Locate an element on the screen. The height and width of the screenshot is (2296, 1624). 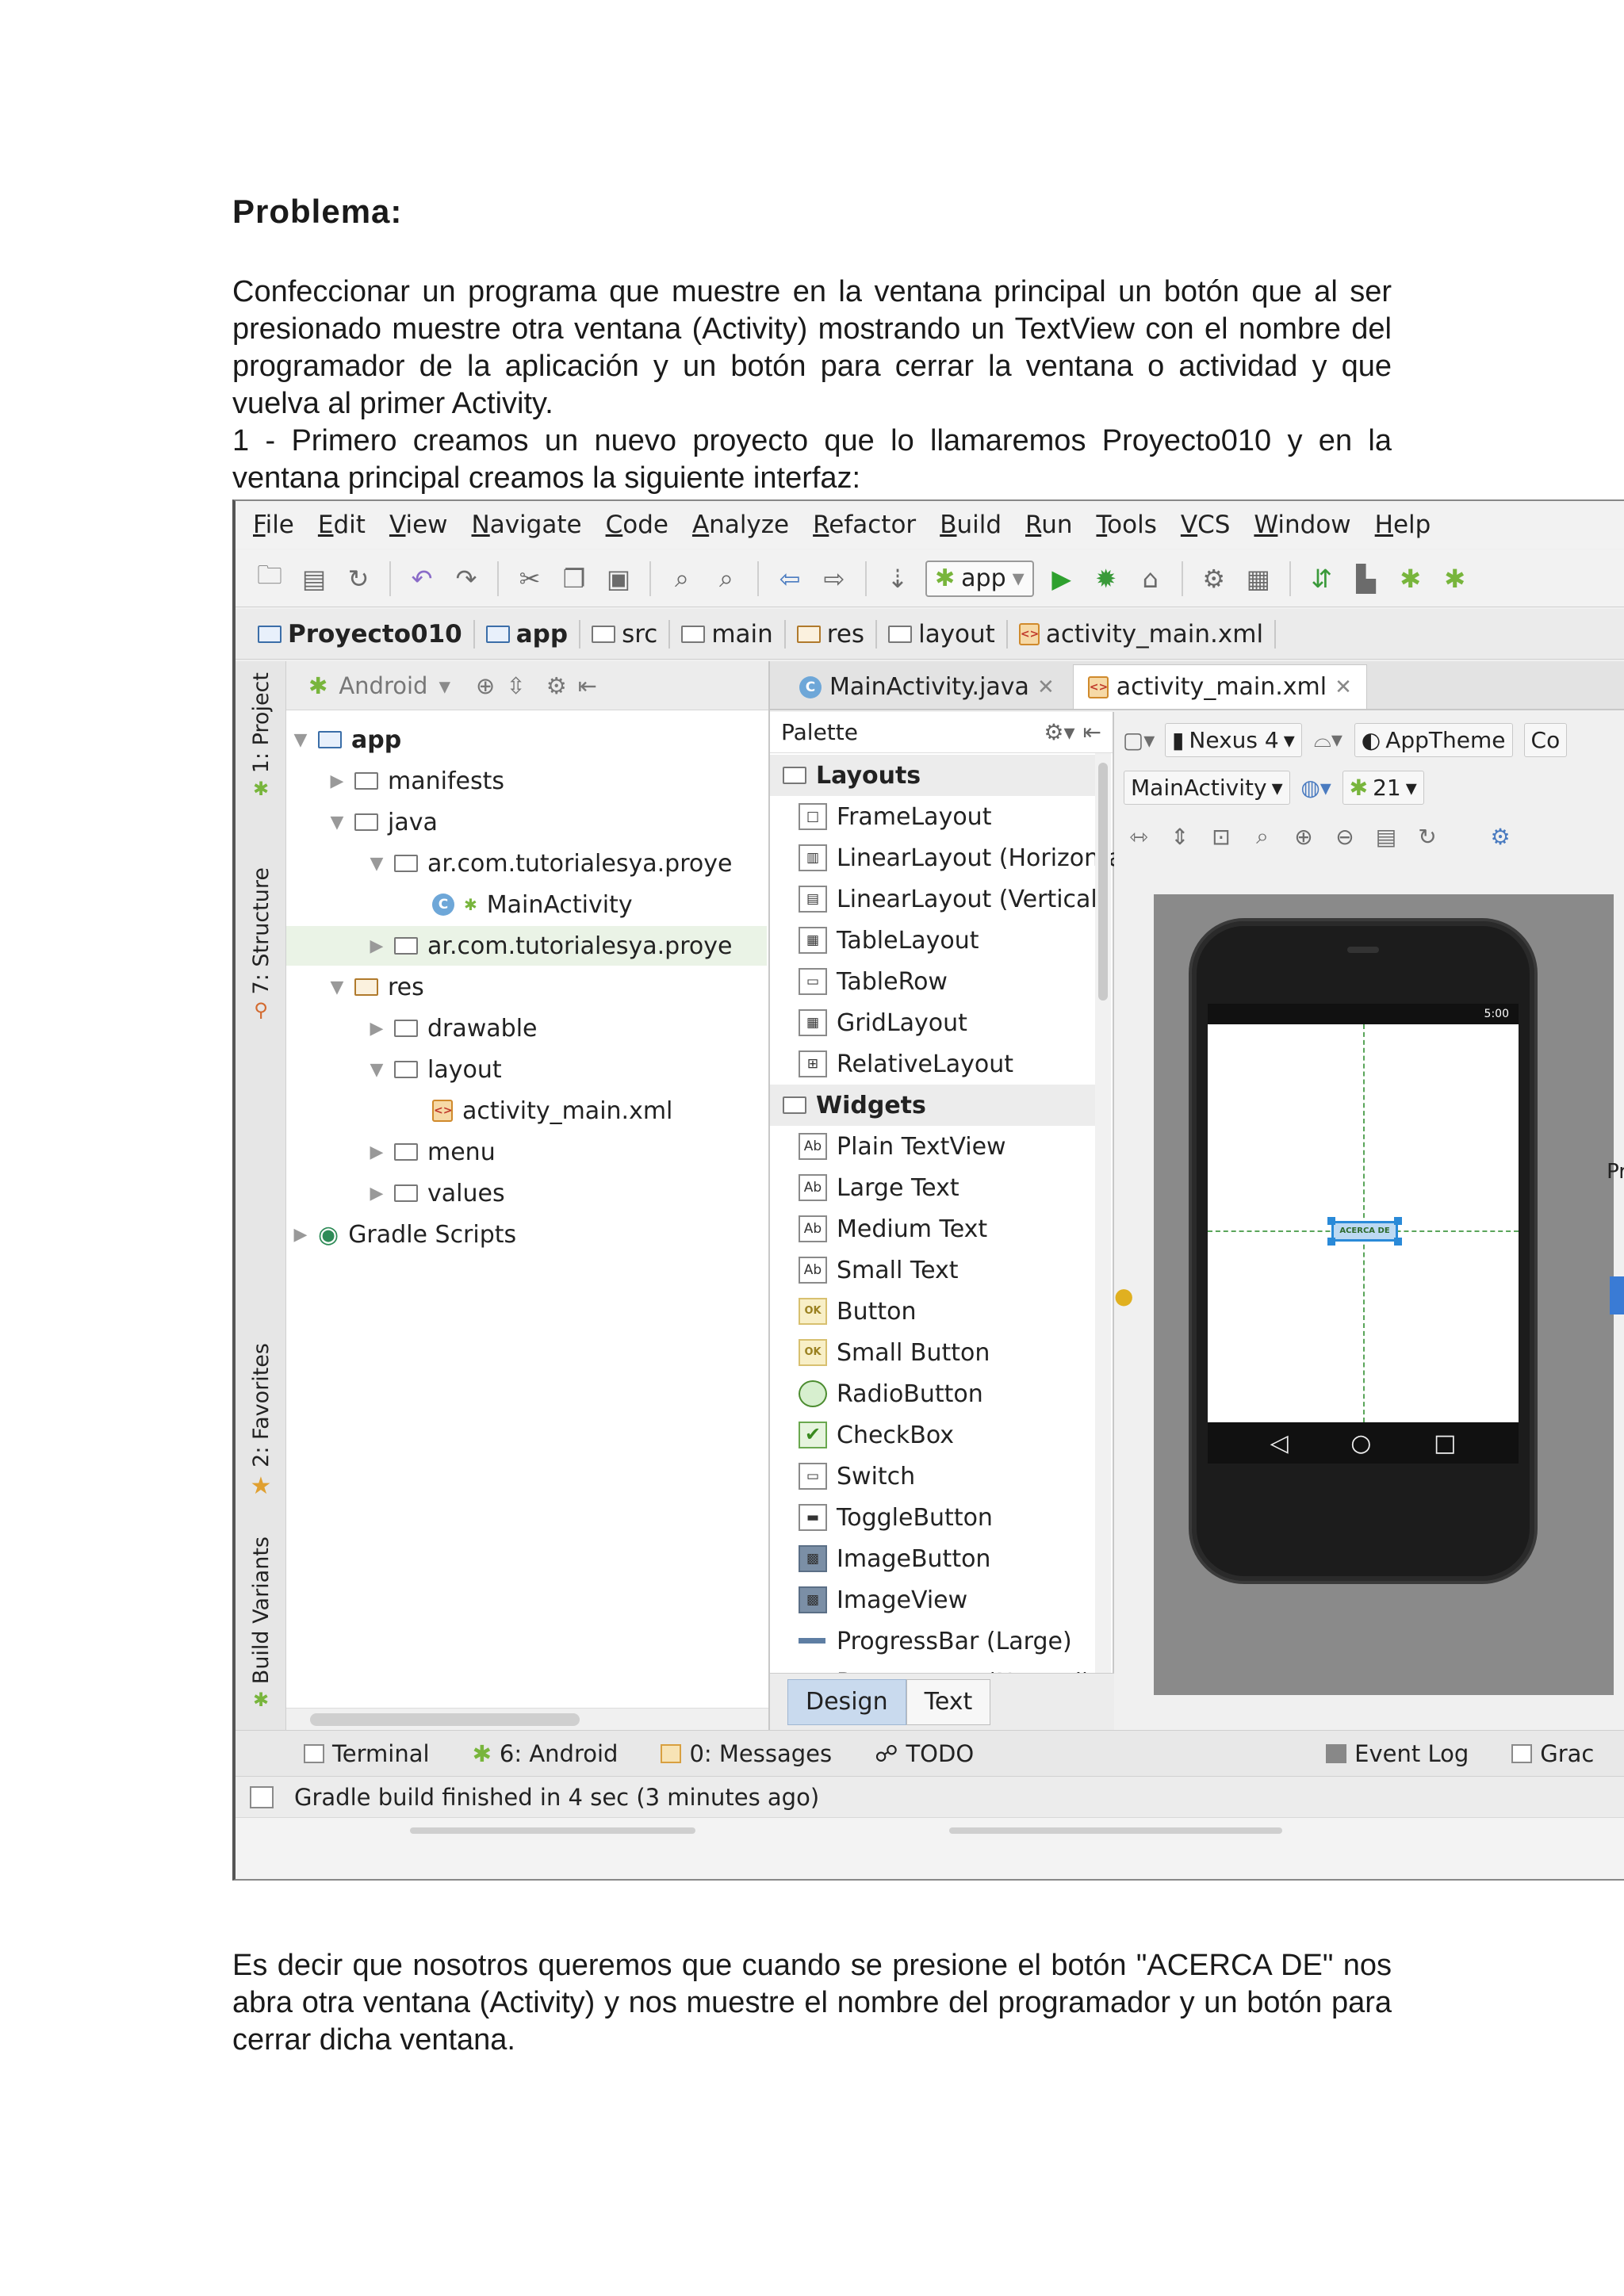
tree-node-manifests: ▶ manifests is located at coordinates (417, 781).